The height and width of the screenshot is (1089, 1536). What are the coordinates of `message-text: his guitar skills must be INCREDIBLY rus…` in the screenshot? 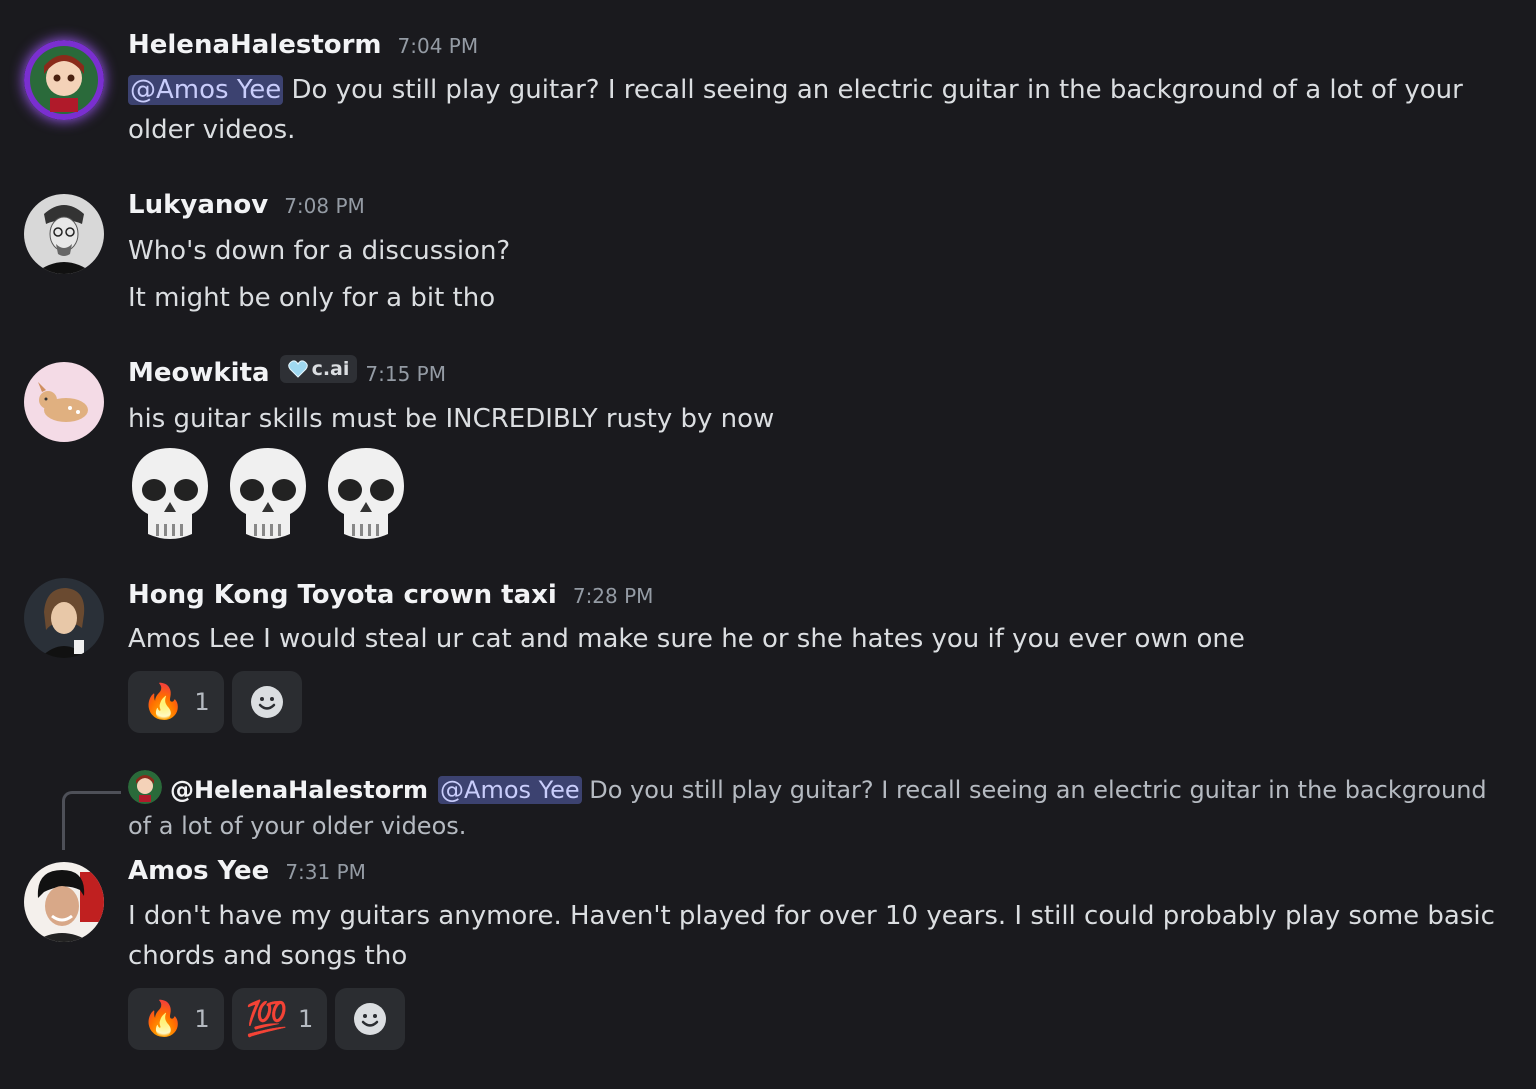 It's located at (451, 419).